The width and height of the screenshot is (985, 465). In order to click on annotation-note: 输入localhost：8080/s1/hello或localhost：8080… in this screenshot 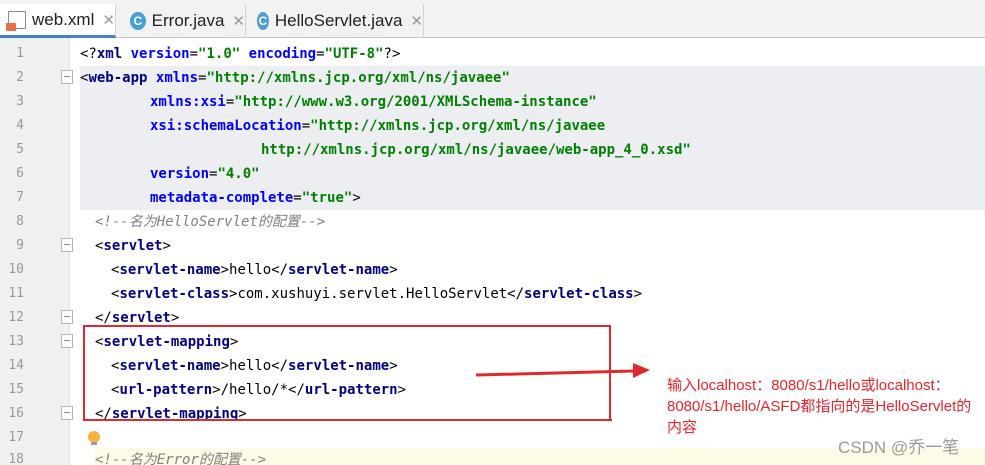, I will do `click(819, 406)`.